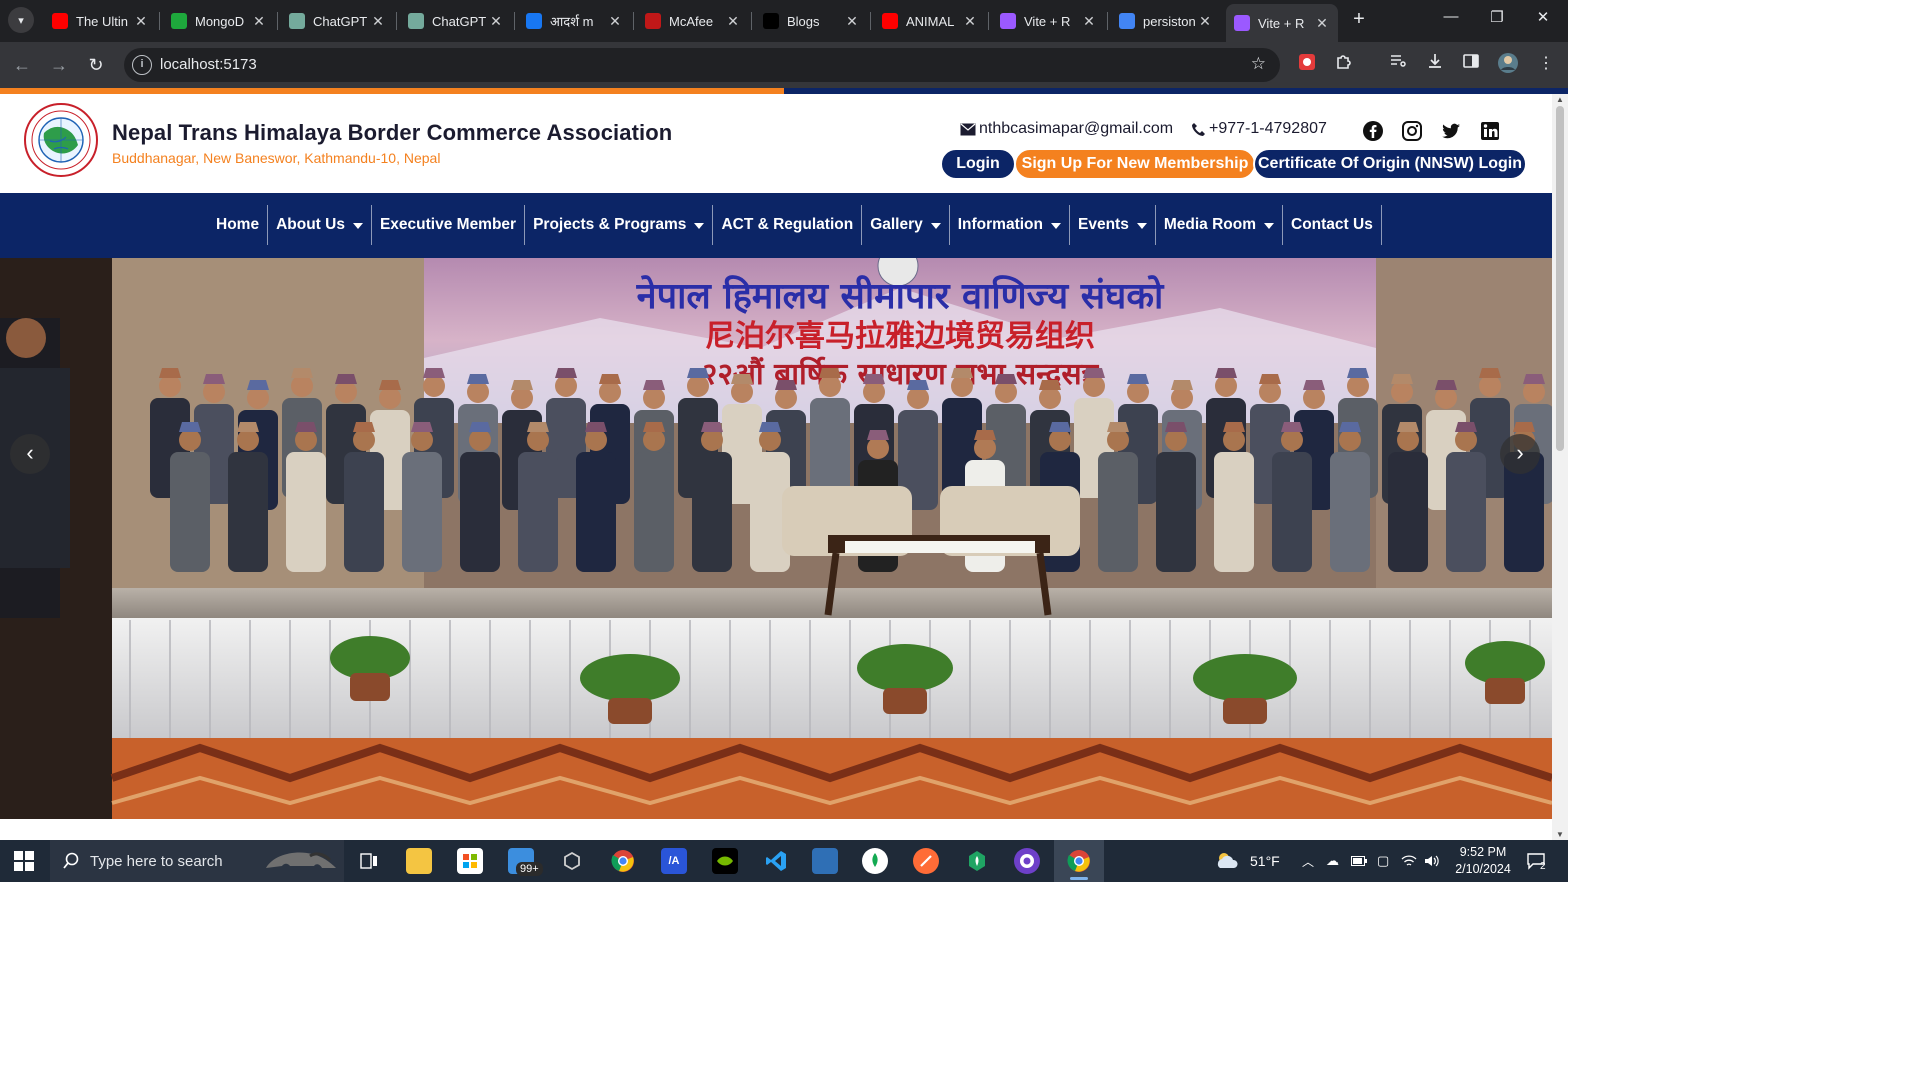 The height and width of the screenshot is (1080, 1920). What do you see at coordinates (1520, 454) in the screenshot?
I see `carousel-next-button: ›` at bounding box center [1520, 454].